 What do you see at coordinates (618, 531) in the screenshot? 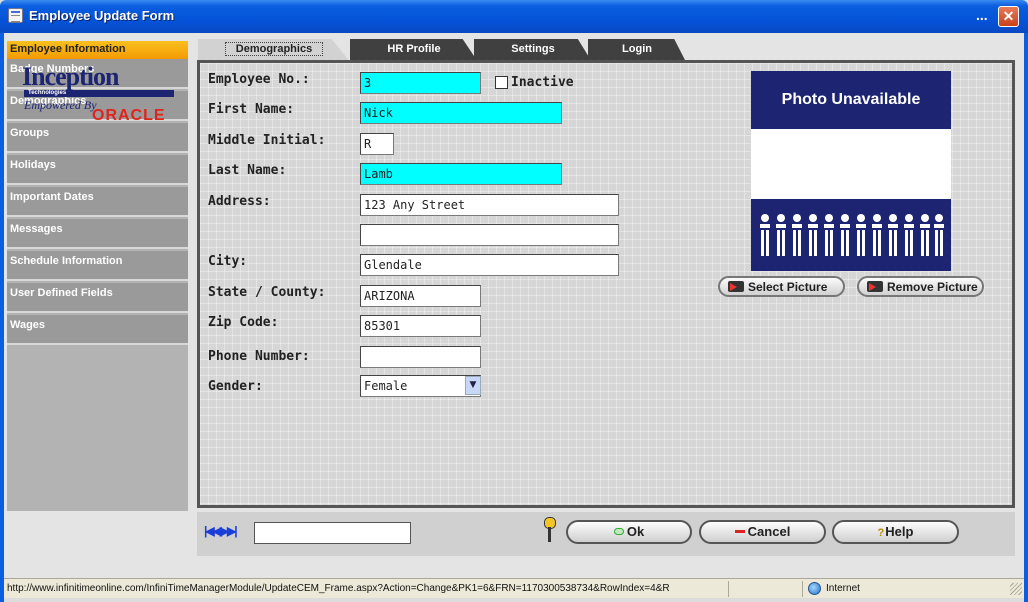
I see `ok-icon` at bounding box center [618, 531].